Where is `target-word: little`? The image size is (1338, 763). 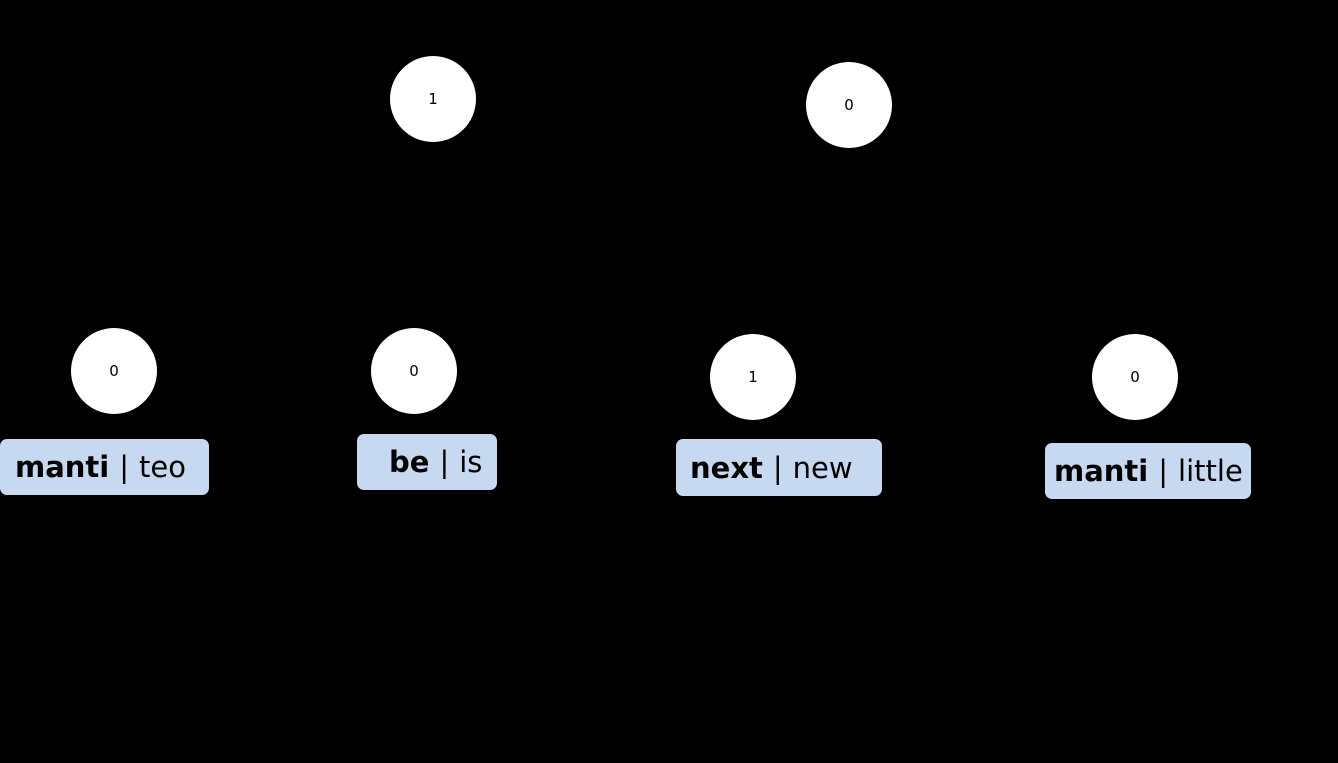 target-word: little is located at coordinates (1210, 471).